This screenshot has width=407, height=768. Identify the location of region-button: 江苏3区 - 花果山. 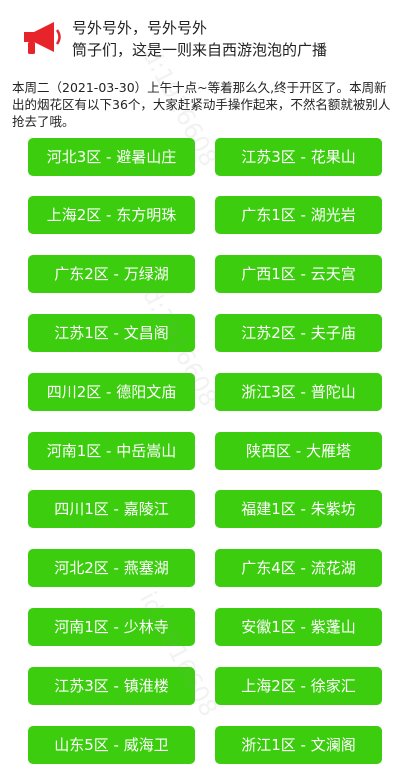
(298, 157).